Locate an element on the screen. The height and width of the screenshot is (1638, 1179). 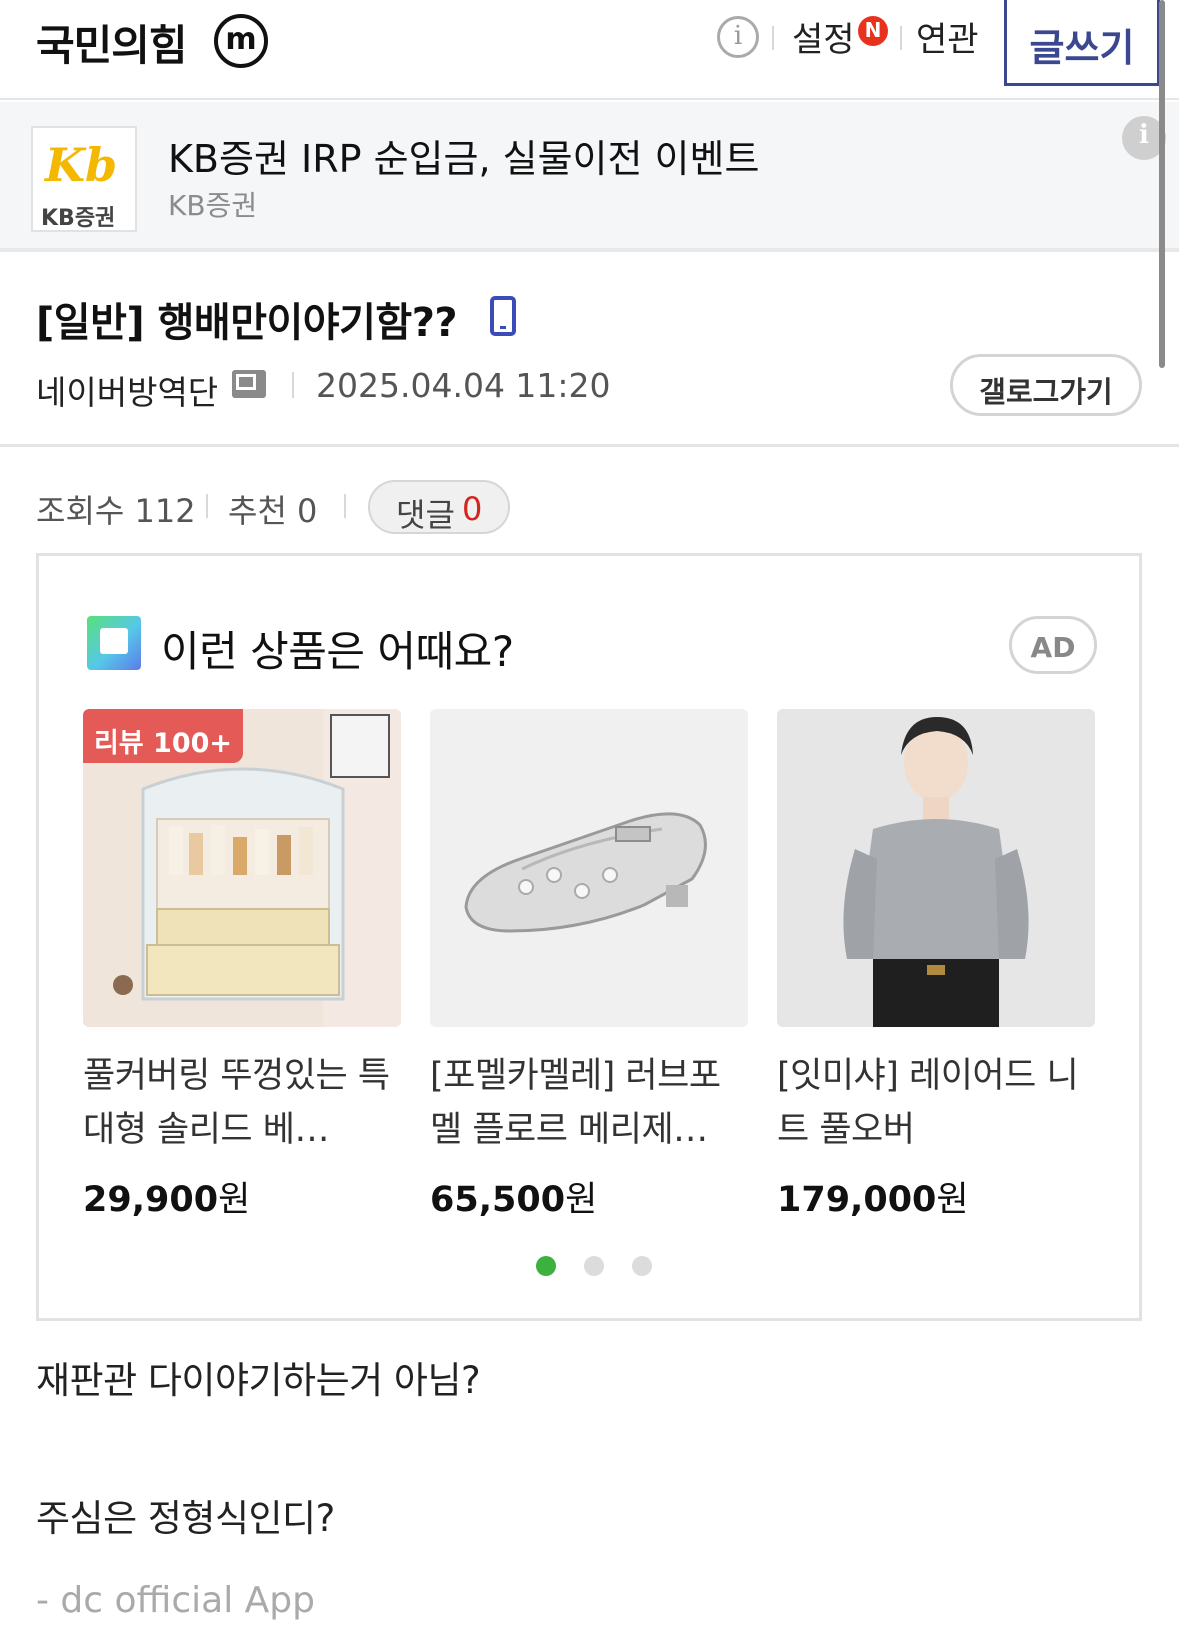
top-header: 국민의힘 m i 설정 N 연관 글쓰기 is located at coordinates (589, 50).